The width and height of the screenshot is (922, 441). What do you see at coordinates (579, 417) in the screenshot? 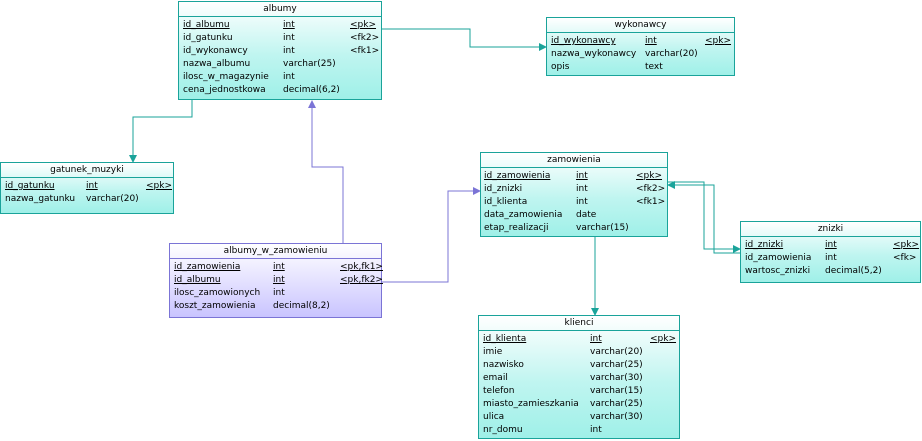
I see `column-row: ulica varchar(30)` at bounding box center [579, 417].